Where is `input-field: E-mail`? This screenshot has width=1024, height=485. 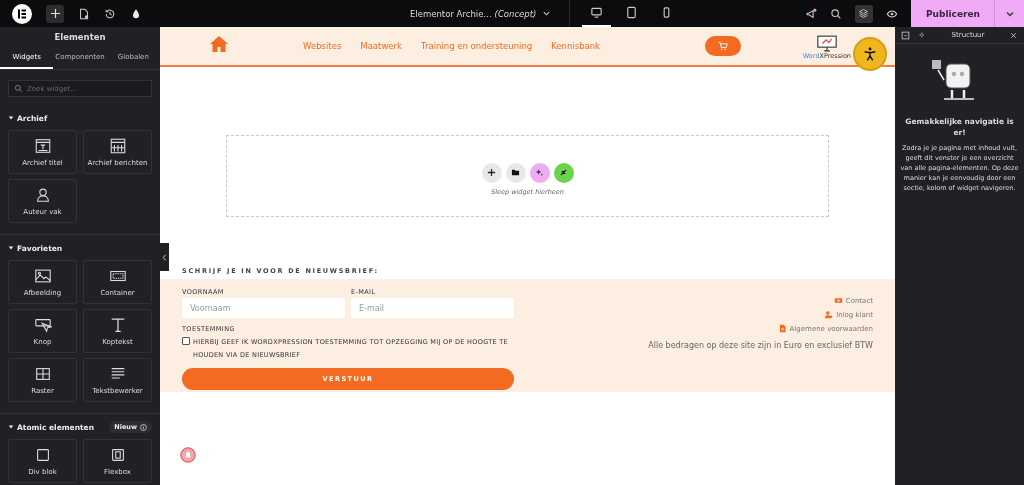 input-field: E-mail is located at coordinates (432, 308).